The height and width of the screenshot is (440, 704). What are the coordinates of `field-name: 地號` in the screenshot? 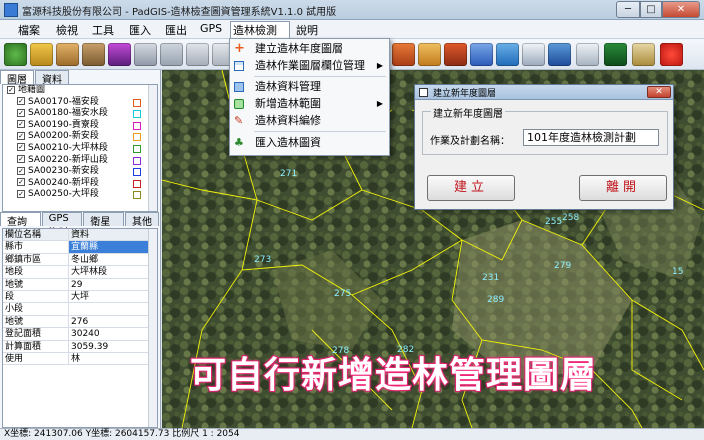 It's located at (36, 284).